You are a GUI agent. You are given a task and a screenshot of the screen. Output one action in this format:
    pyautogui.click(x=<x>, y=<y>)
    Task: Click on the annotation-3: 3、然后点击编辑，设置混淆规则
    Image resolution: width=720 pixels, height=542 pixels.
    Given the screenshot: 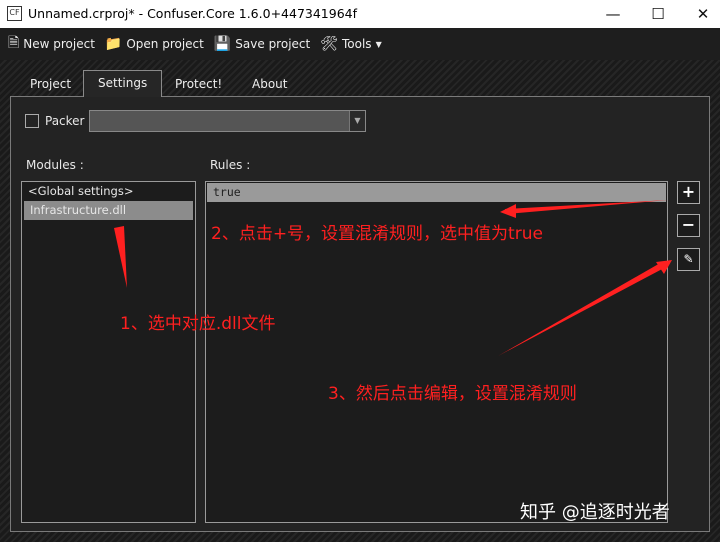 What is the action you would take?
    pyautogui.click(x=452, y=394)
    